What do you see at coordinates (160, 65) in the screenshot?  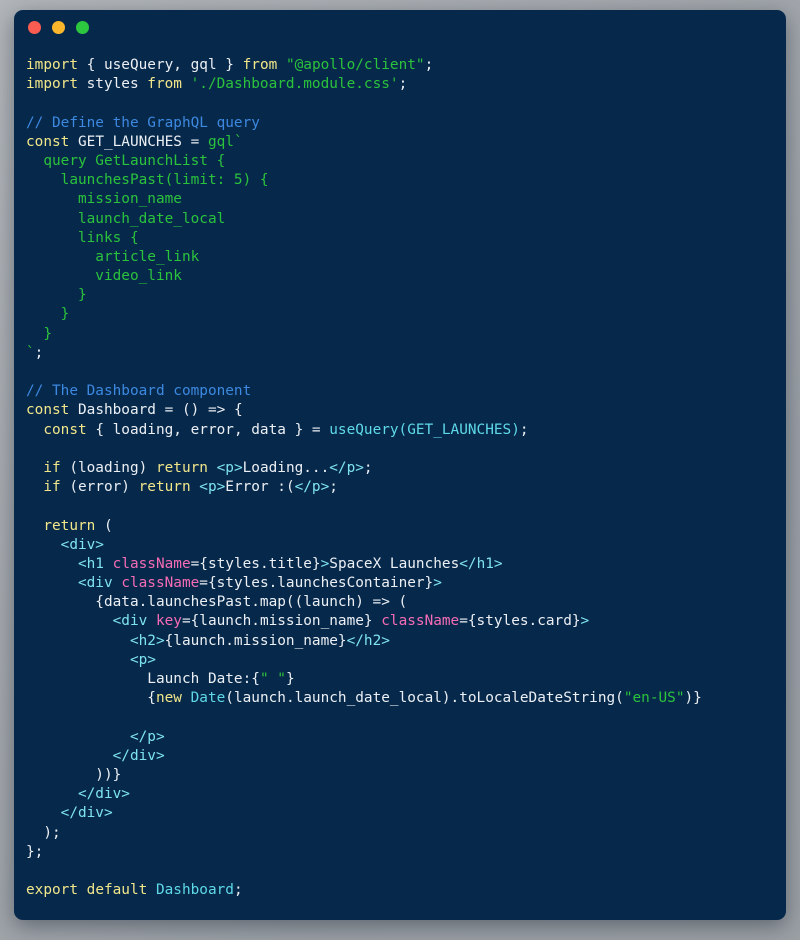 I see `code-token-plain: { useQuery, gql }` at bounding box center [160, 65].